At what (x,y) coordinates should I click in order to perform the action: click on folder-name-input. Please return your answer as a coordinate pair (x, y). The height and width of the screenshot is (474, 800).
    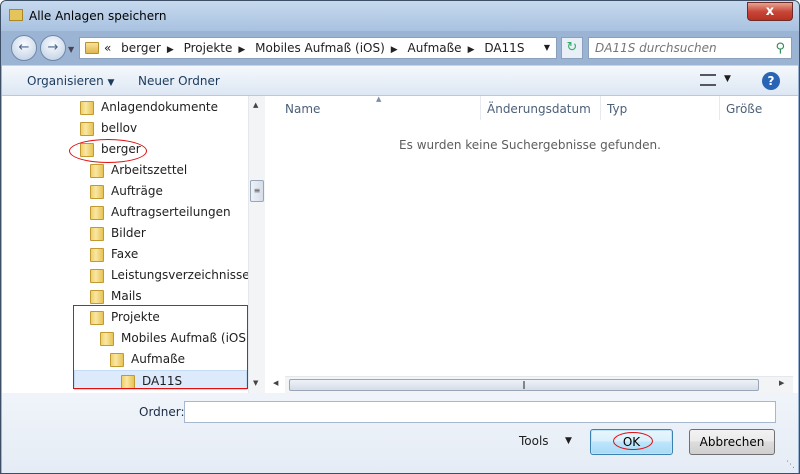
    Looking at the image, I should click on (480, 412).